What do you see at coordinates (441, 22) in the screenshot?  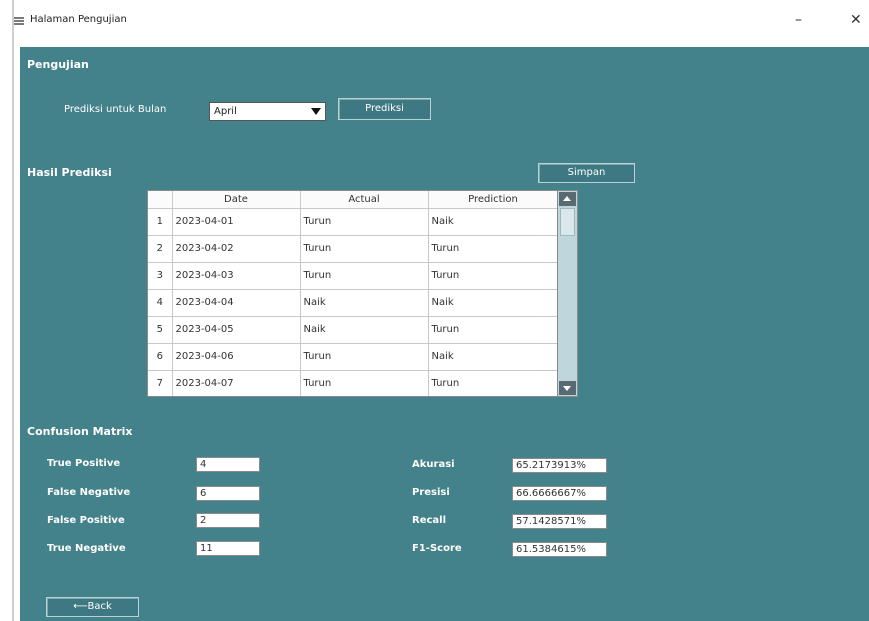 I see `title-bar` at bounding box center [441, 22].